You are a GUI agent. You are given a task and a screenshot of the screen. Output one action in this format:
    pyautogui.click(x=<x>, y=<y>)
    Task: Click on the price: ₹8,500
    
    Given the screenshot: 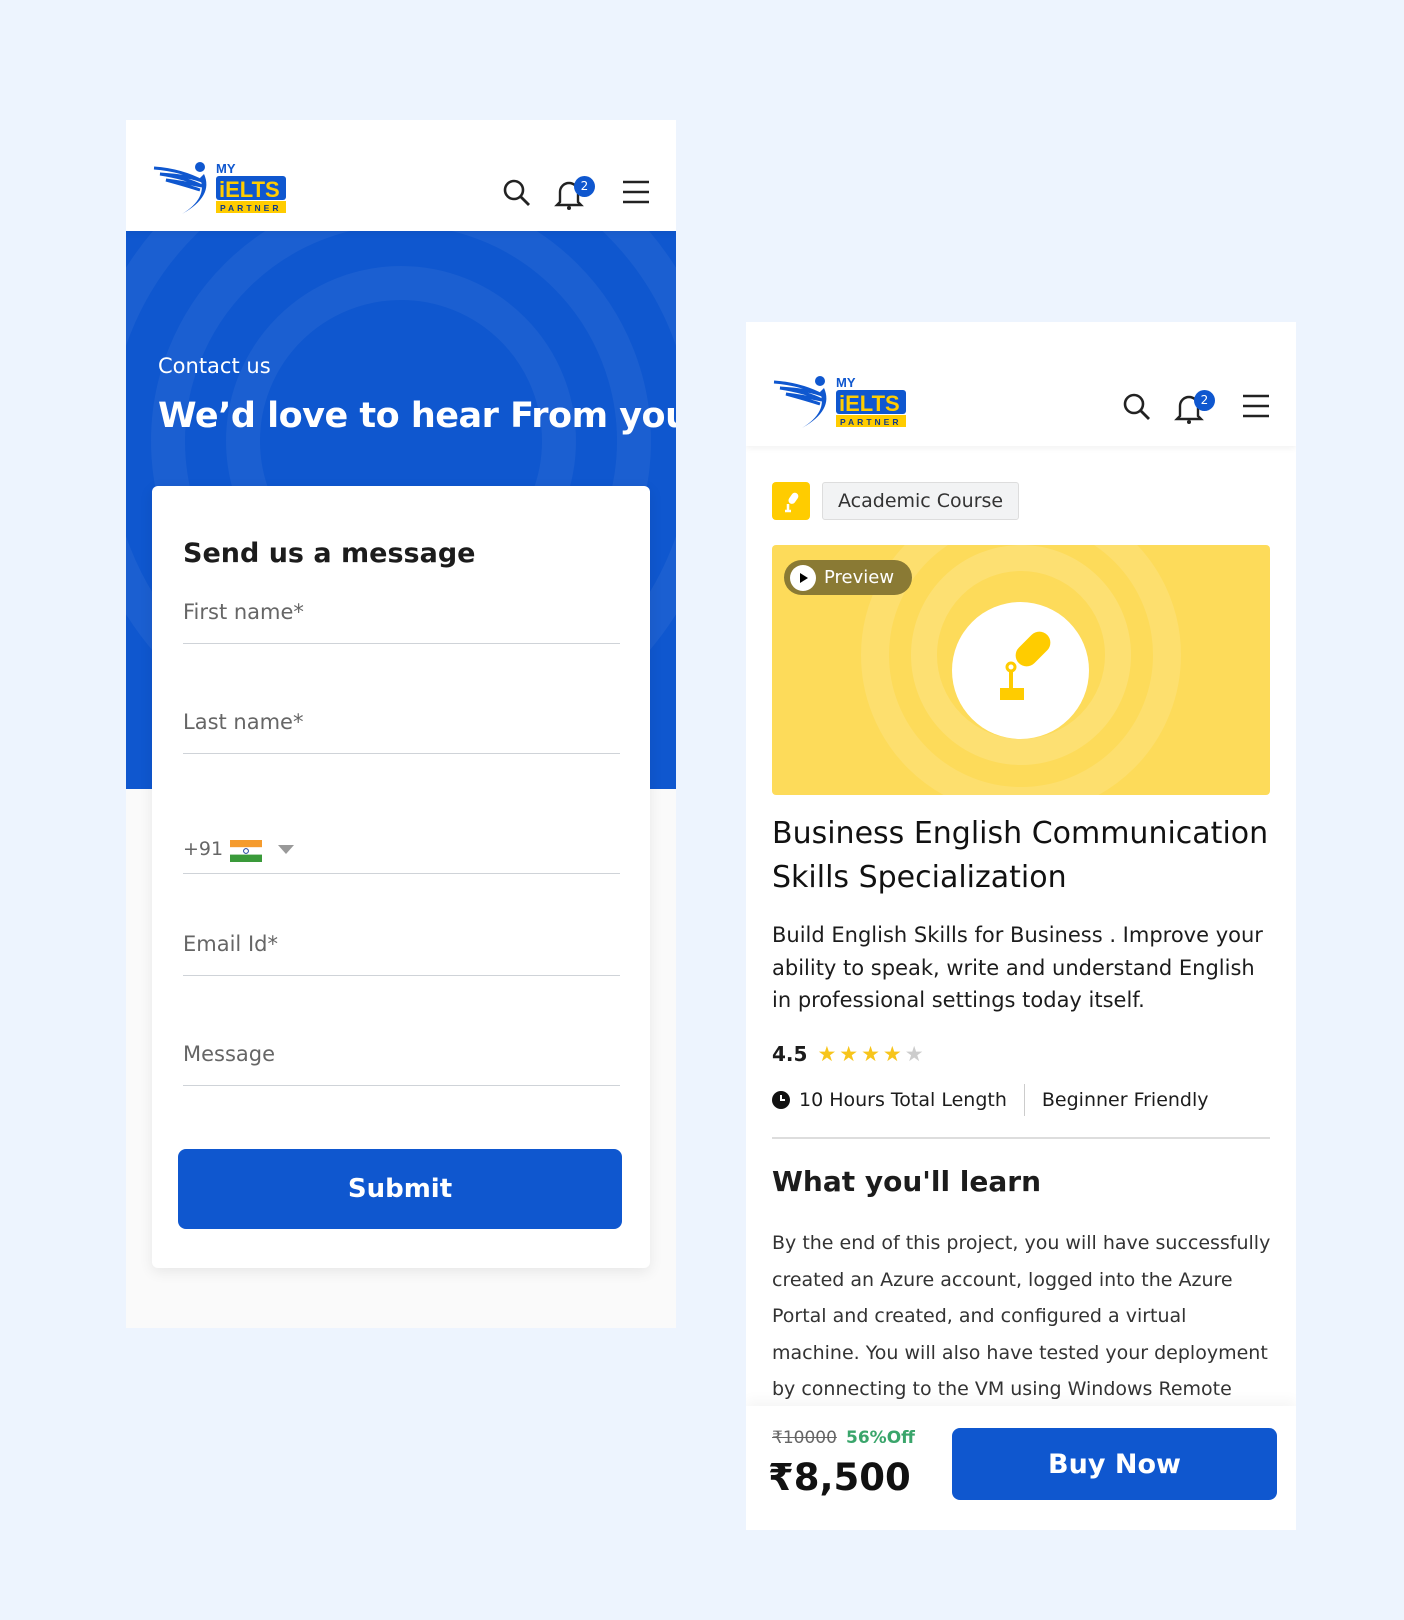 What is the action you would take?
    pyautogui.click(x=839, y=1477)
    